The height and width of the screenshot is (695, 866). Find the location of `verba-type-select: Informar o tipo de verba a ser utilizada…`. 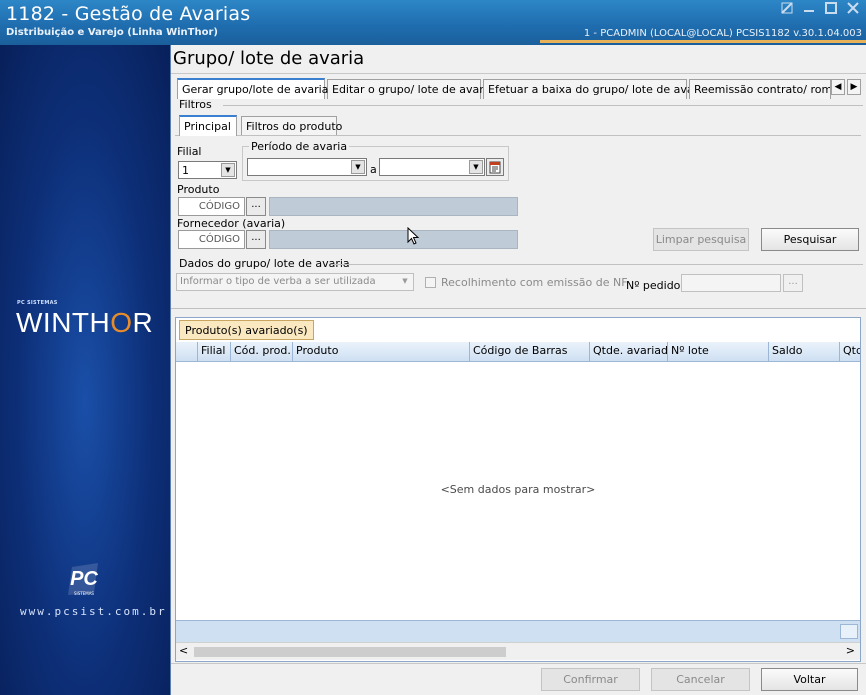

verba-type-select: Informar o tipo de verba a ser utilizada… is located at coordinates (295, 282).